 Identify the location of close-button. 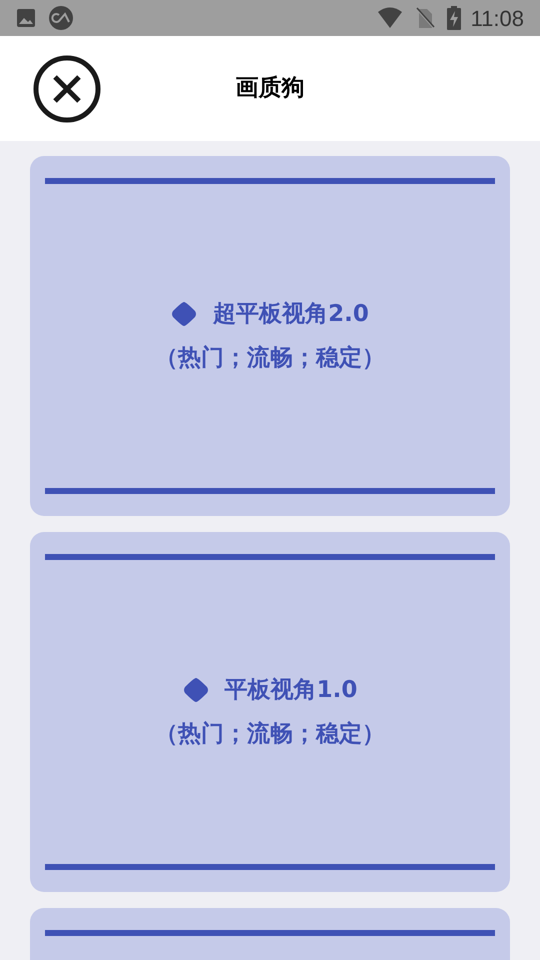
(67, 88).